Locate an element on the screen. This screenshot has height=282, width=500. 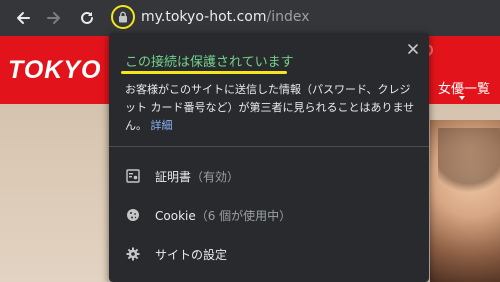
forward-arrow-icon is located at coordinates (54, 18).